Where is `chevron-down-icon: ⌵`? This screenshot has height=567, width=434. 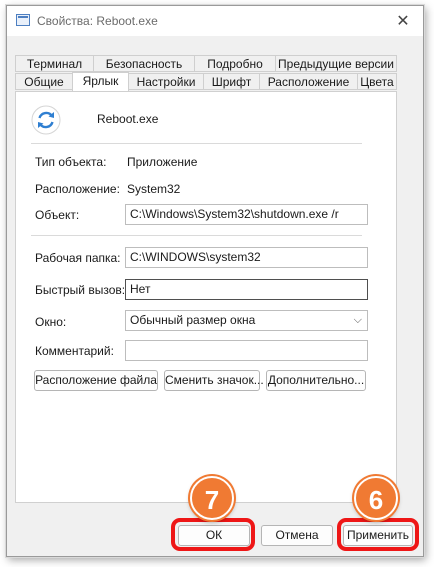
chevron-down-icon: ⌵ is located at coordinates (358, 320).